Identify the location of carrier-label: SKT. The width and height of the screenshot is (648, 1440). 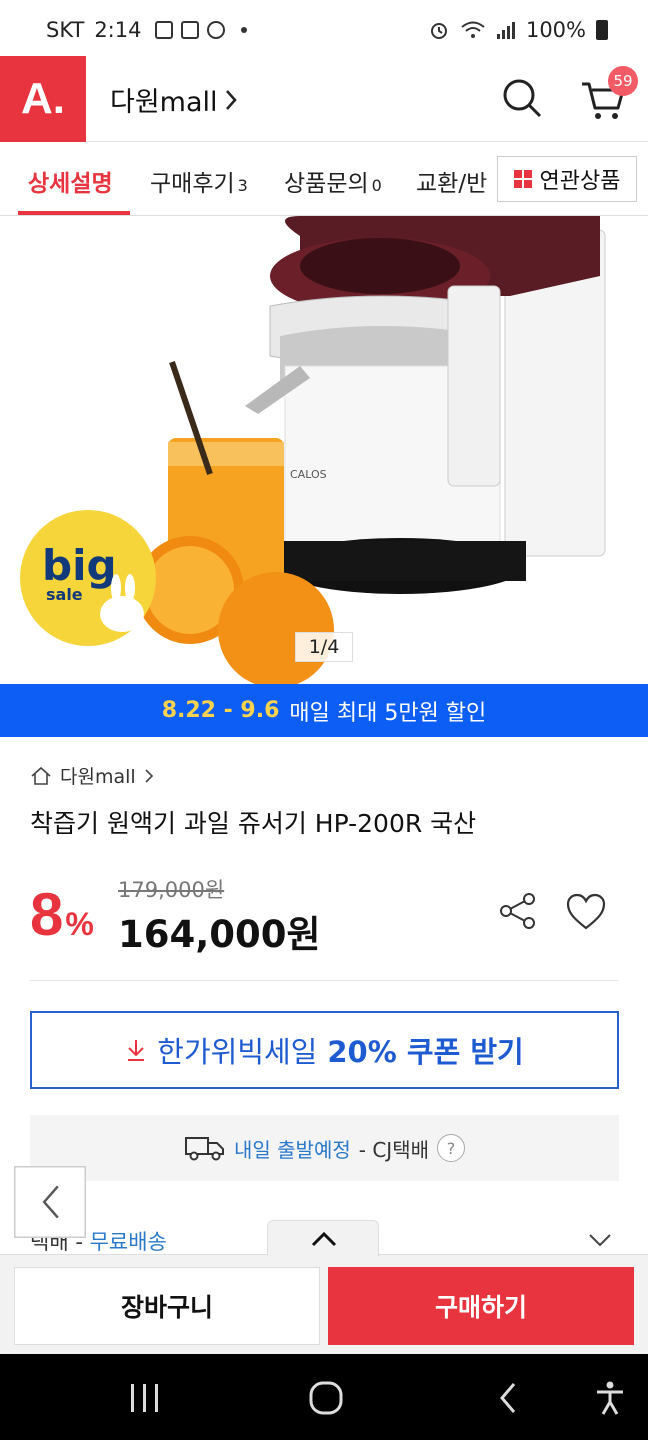
(65, 30).